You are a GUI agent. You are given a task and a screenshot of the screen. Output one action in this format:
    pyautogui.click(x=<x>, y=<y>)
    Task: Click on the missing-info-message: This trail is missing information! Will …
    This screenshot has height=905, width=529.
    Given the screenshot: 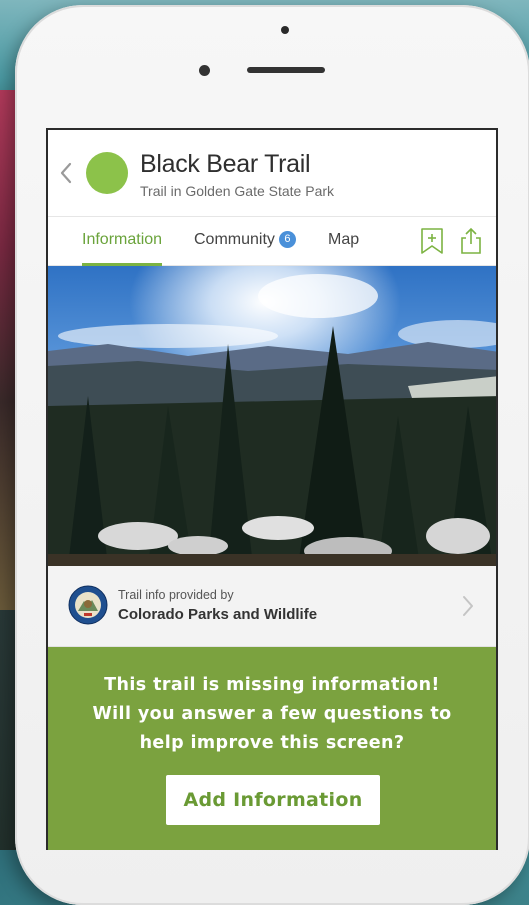 What is the action you would take?
    pyautogui.click(x=272, y=702)
    